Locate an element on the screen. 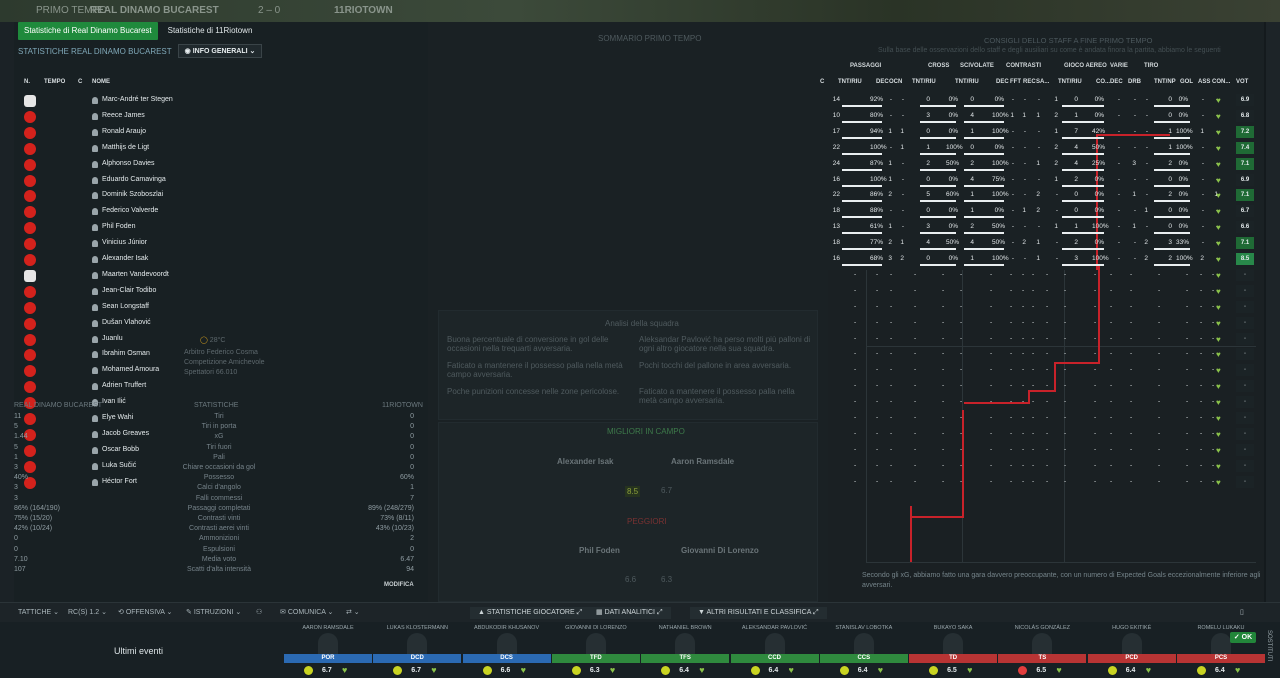  analytics-button: ▦ DATI ANALITICI ⤢ is located at coordinates (629, 613).